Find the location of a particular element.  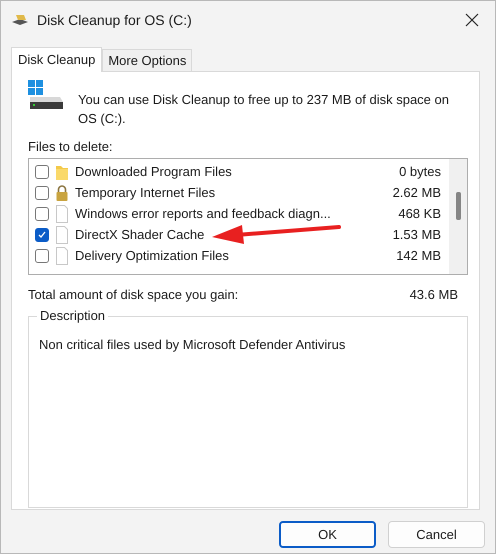

description-text: Non critical files used by Microsoft Defender Antivirus is located at coordinates (192, 344).